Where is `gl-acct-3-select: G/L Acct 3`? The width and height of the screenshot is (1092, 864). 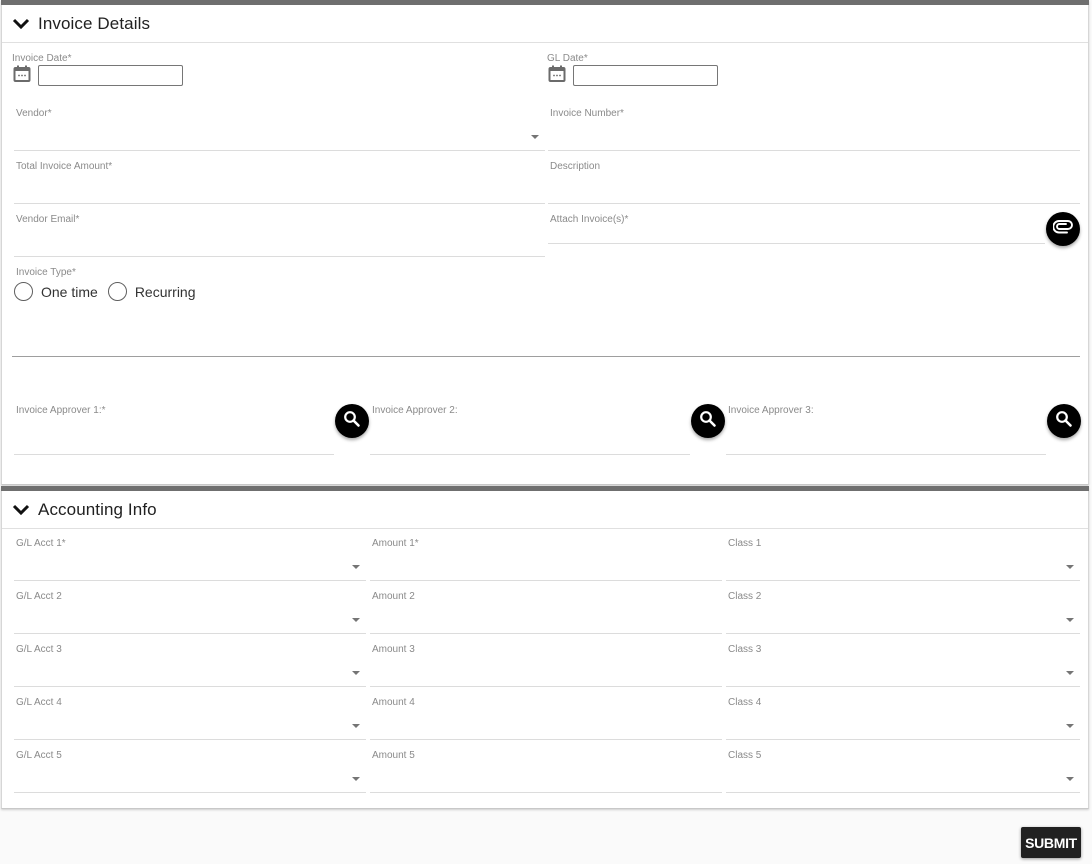 gl-acct-3-select: G/L Acct 3 is located at coordinates (190, 665).